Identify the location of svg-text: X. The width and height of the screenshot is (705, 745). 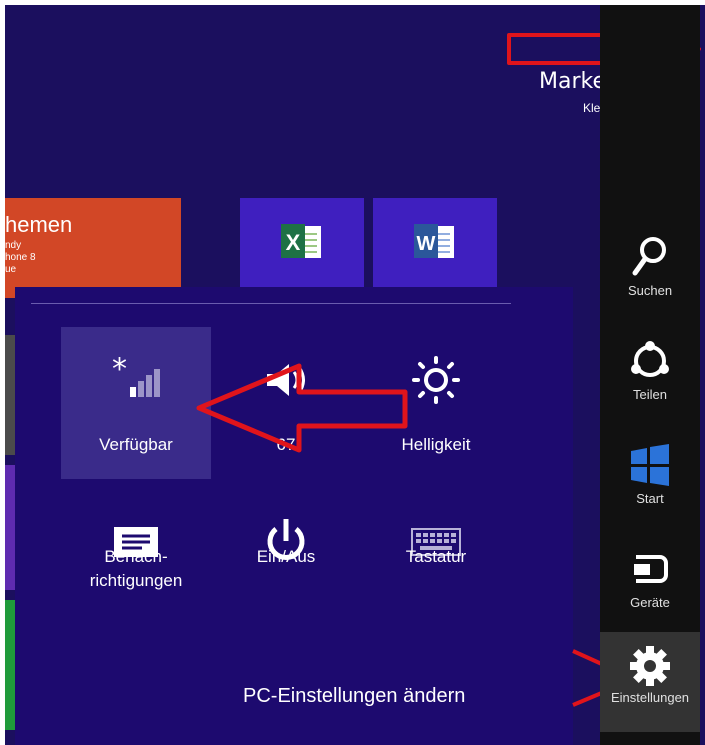
(293, 242).